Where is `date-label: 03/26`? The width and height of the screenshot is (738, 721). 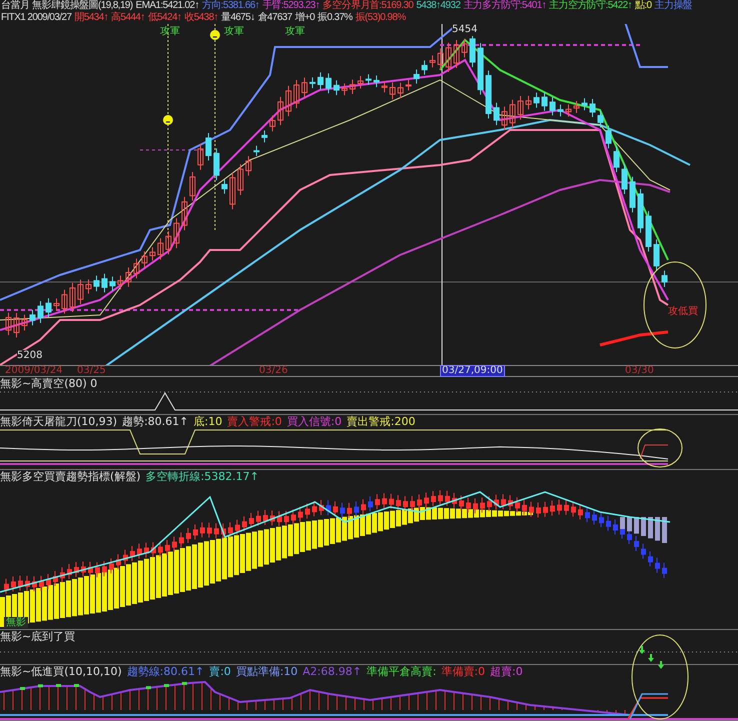
date-label: 03/26 is located at coordinates (273, 371).